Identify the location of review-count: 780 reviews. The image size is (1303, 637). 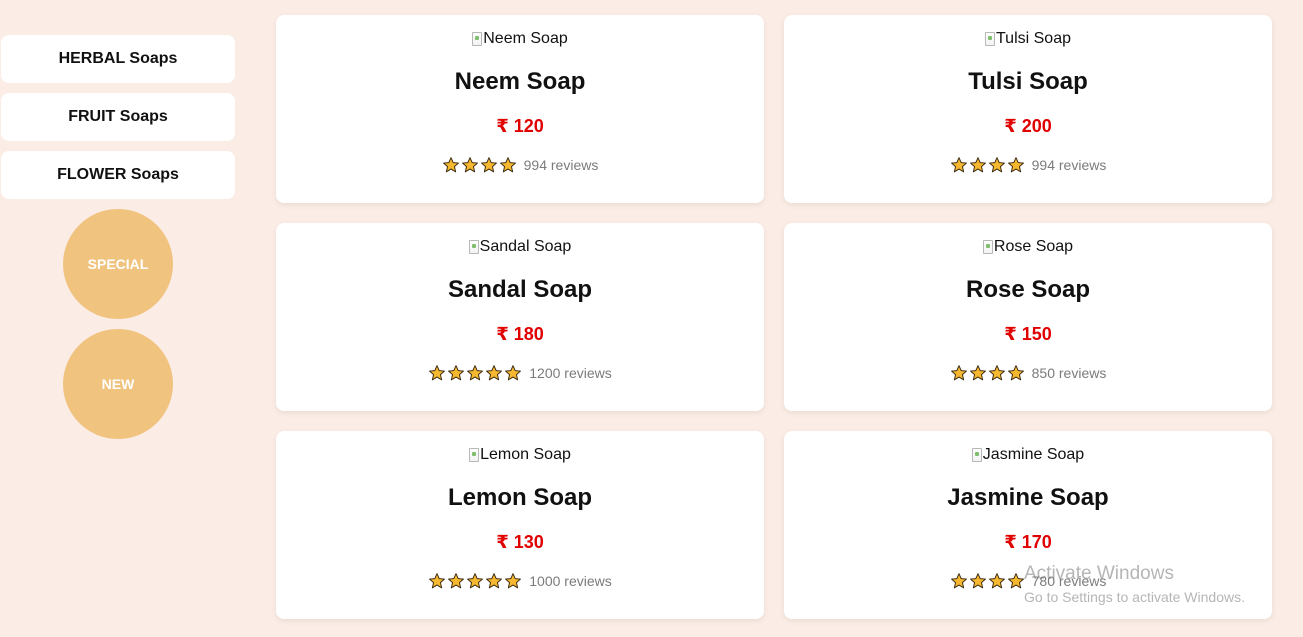
(1069, 581).